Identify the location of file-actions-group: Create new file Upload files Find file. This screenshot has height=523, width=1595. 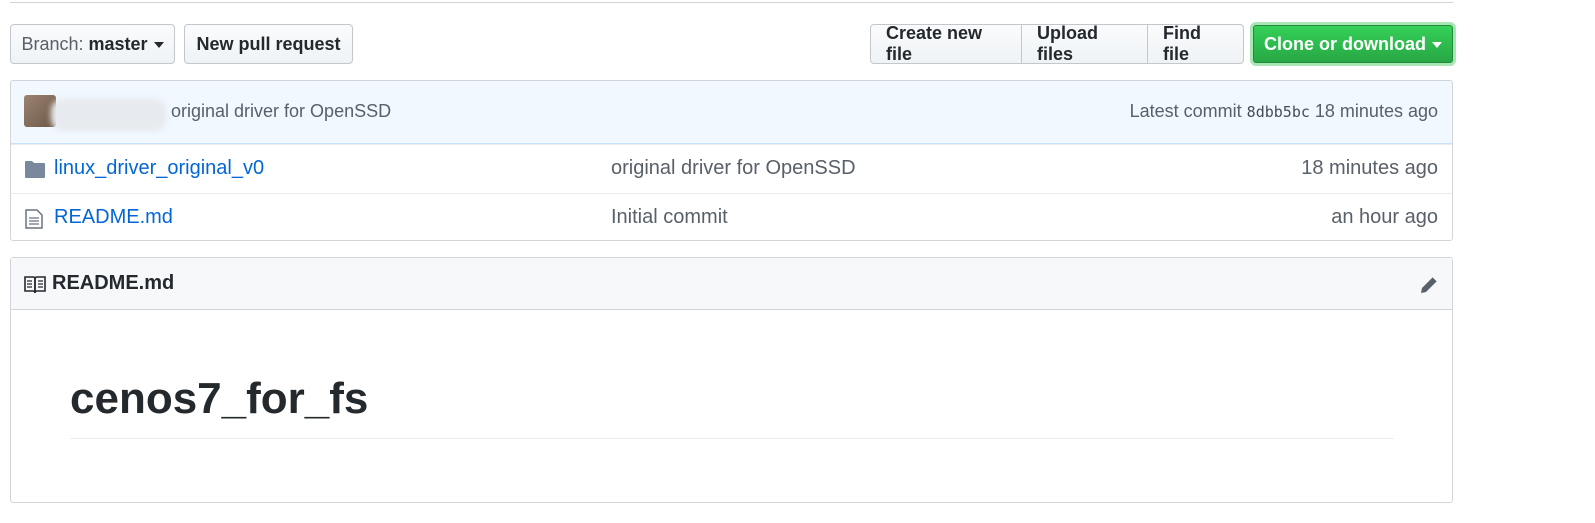
(1057, 43).